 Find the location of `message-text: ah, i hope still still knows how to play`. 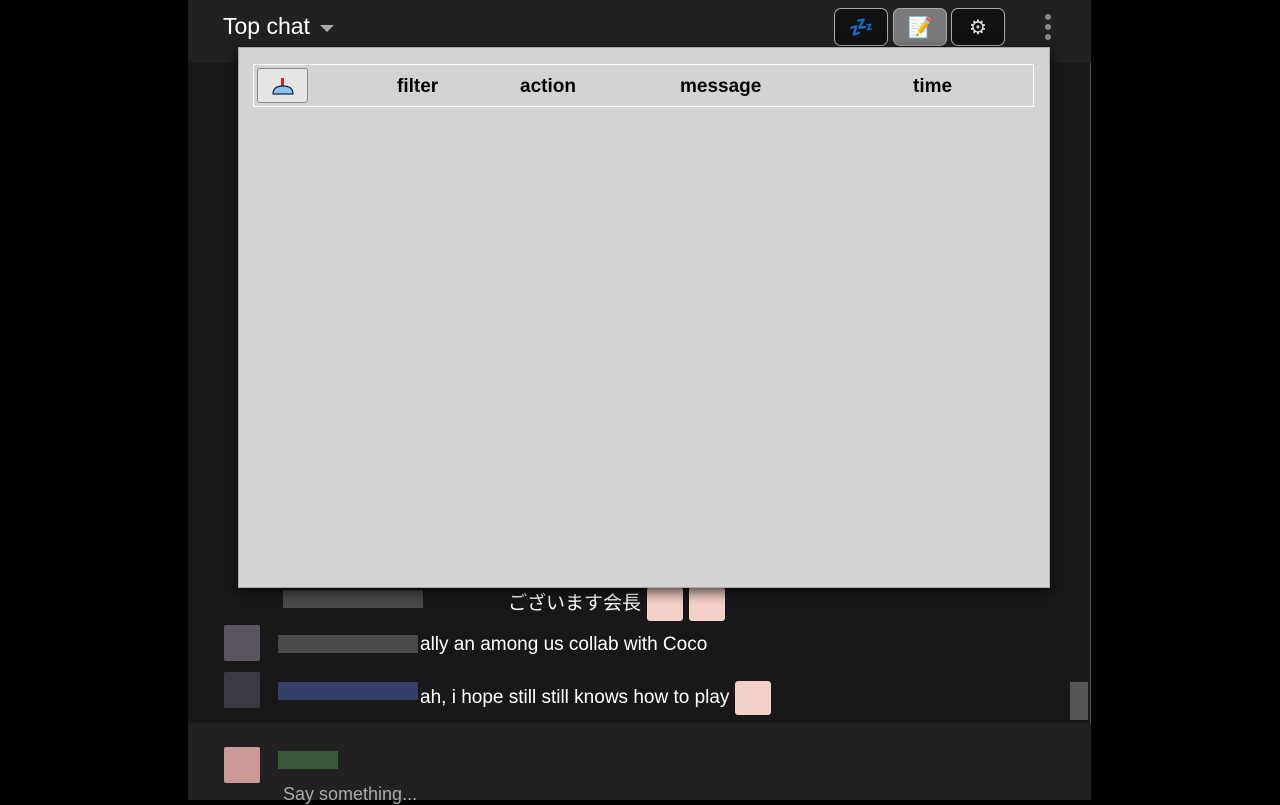

message-text: ah, i hope still still knows how to play is located at coordinates (575, 698).